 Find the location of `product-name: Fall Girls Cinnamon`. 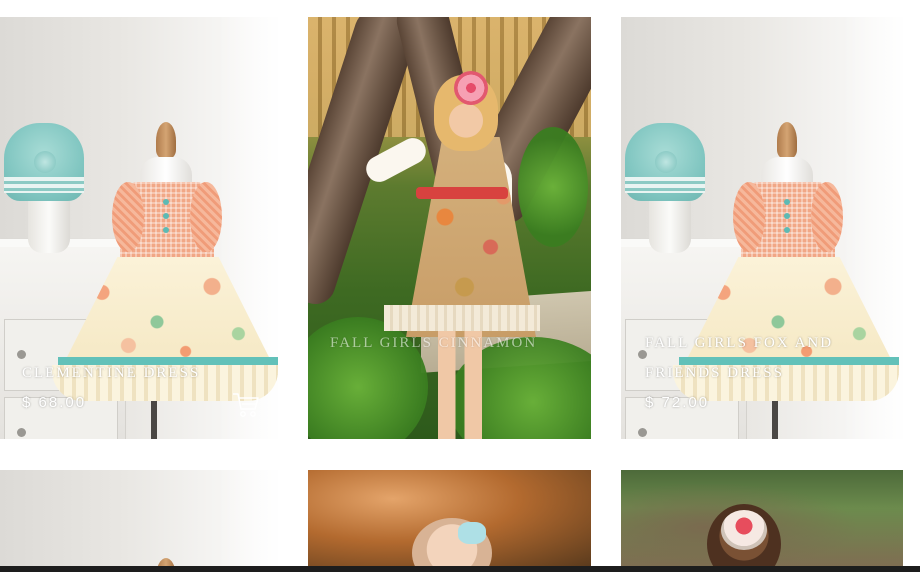

product-name: Fall Girls Cinnamon is located at coordinates (450, 343).